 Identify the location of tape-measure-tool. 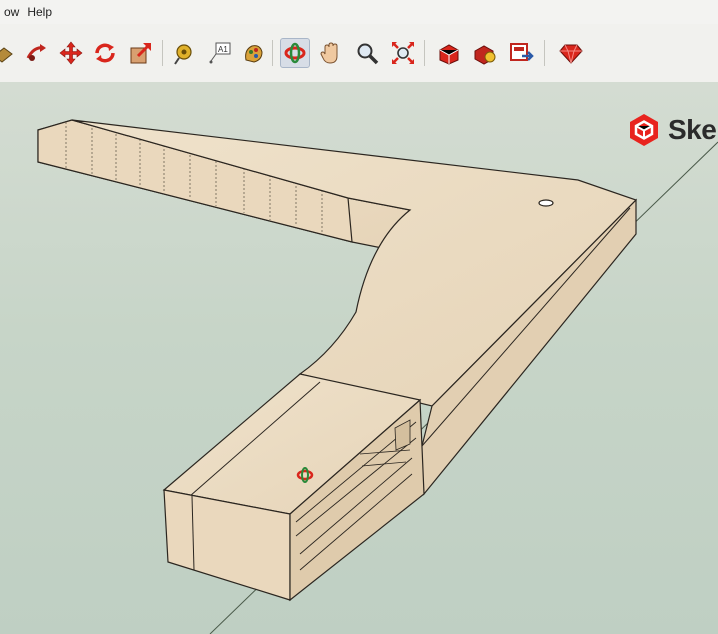
(185, 53).